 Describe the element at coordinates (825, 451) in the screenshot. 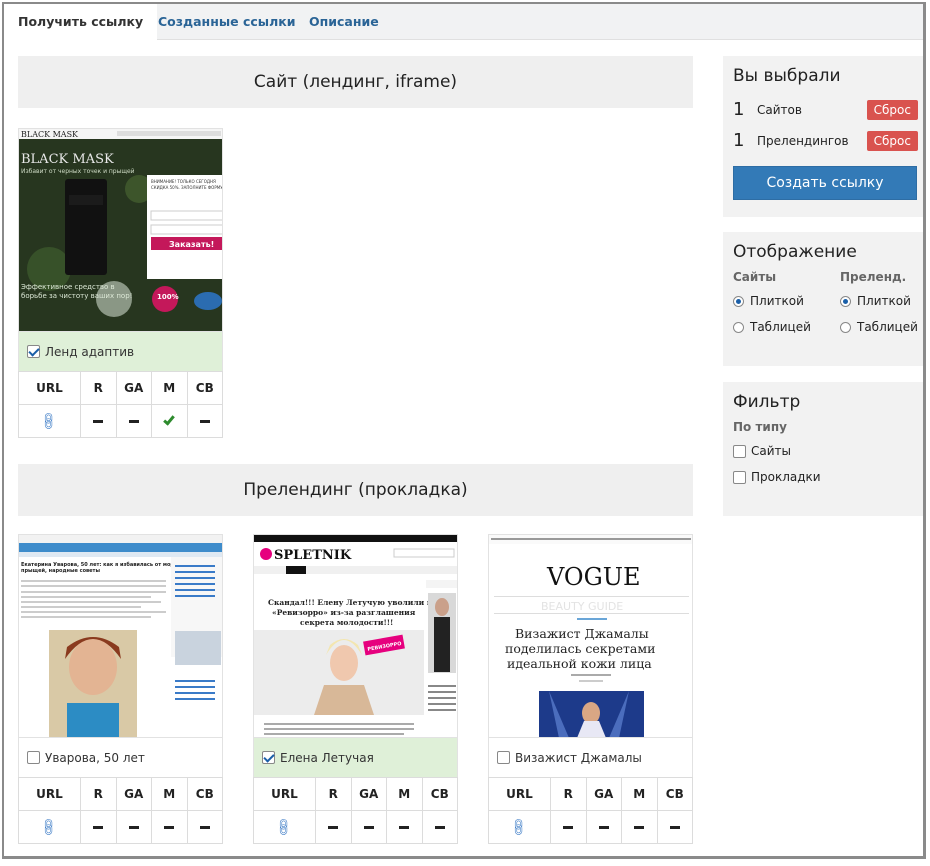

I see `filter-sites-option: Сайты` at that location.